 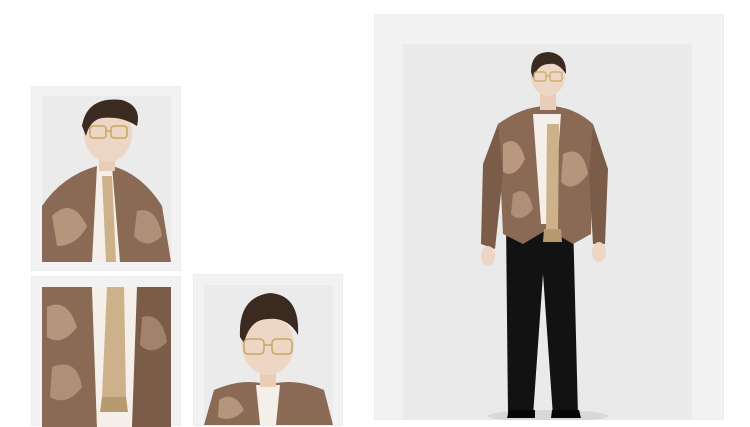 I want to click on portrait-image, so click(x=106, y=179).